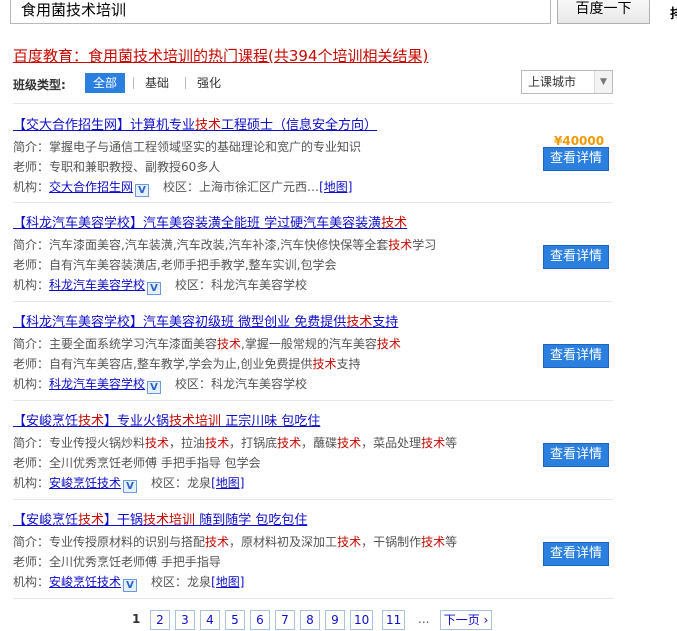 This screenshot has height=631, width=677. Describe the element at coordinates (362, 620) in the screenshot. I see `page-link: 10` at that location.